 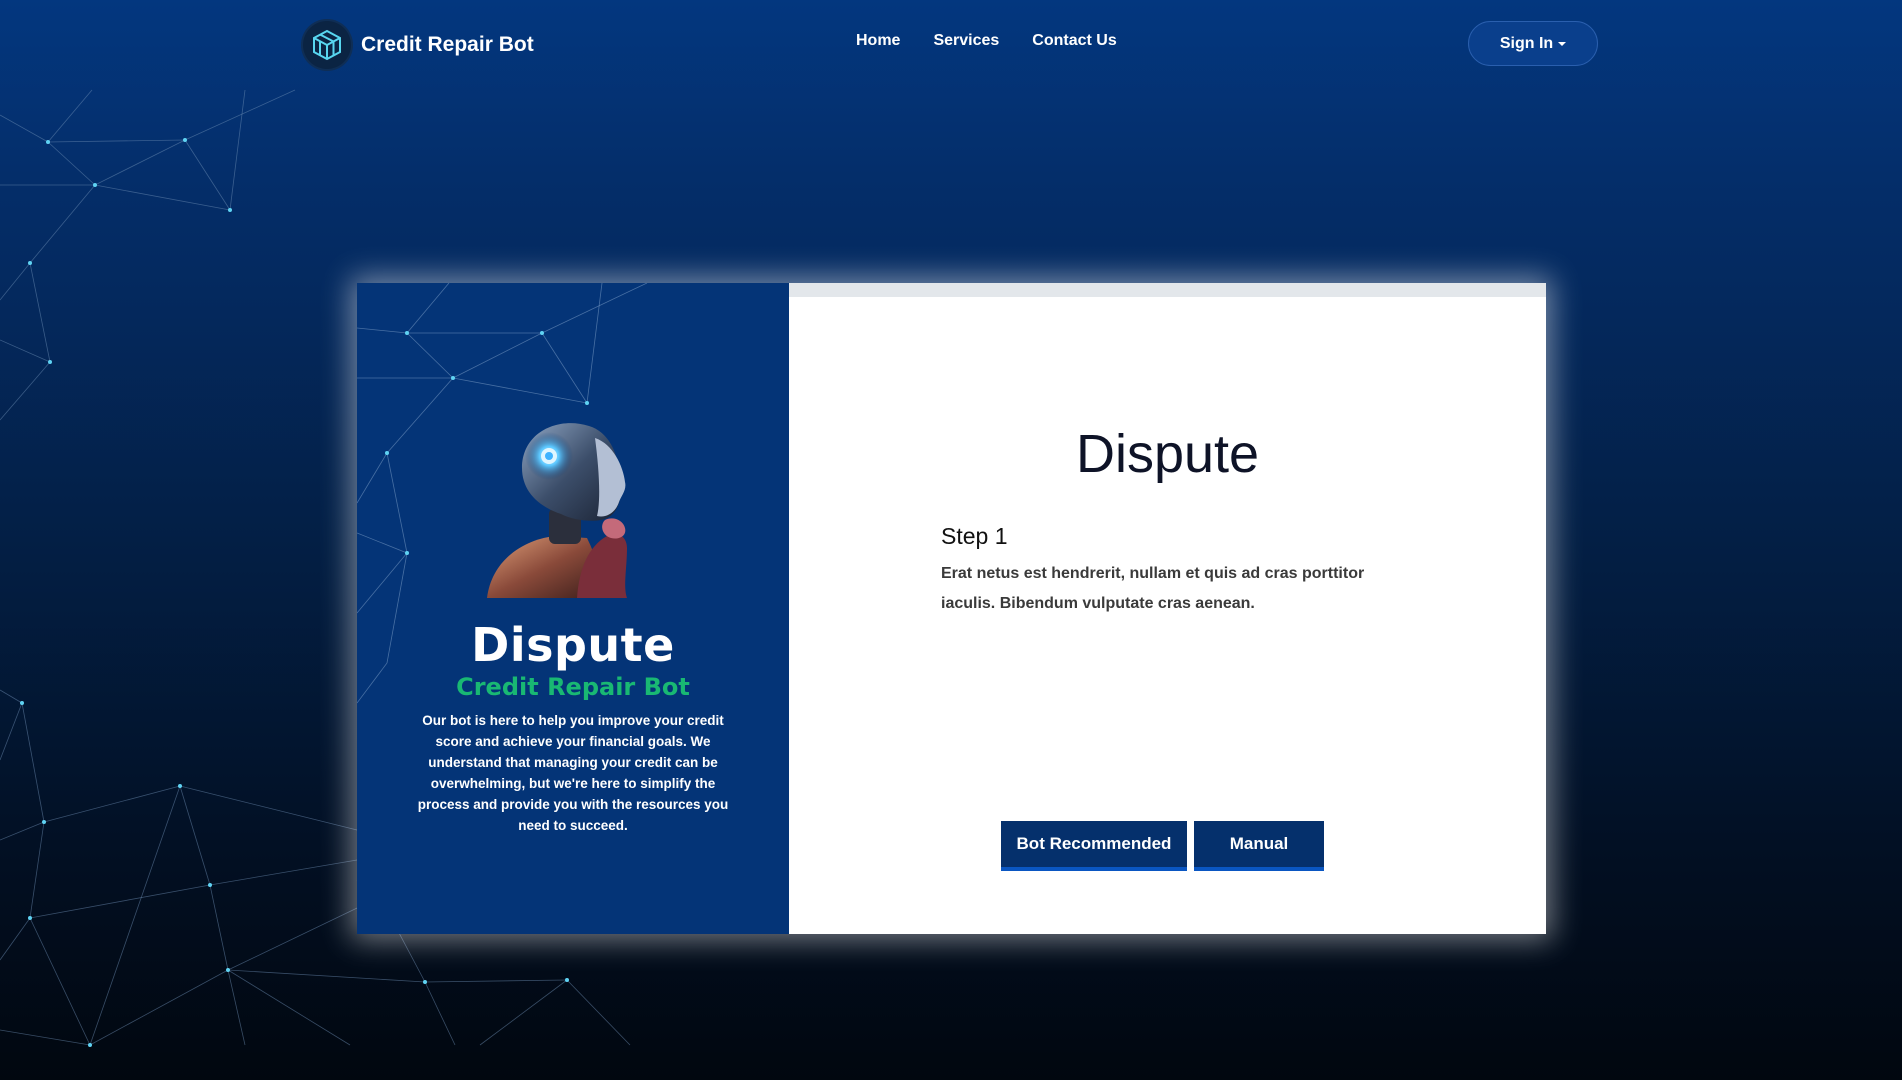 I want to click on nav-services: Services, so click(x=966, y=41).